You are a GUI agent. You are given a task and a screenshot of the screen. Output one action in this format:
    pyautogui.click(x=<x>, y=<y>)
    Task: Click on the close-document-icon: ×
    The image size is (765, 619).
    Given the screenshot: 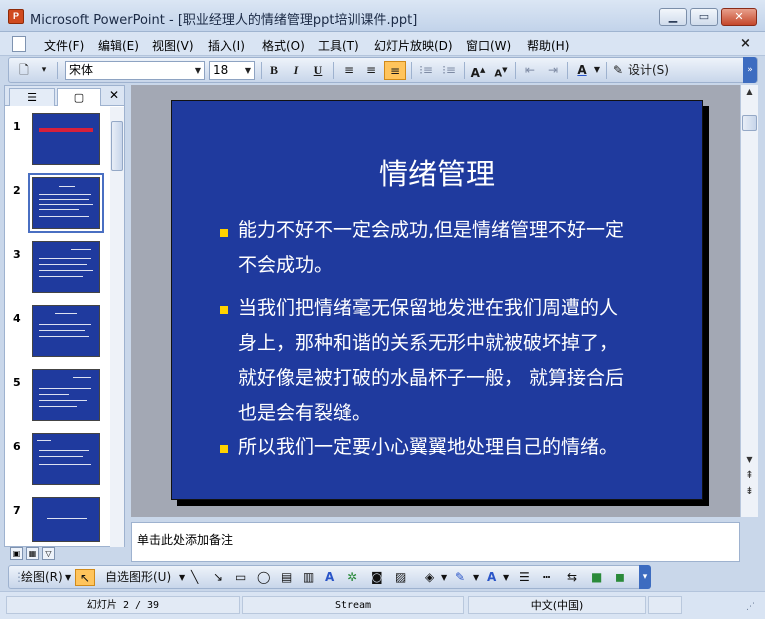 What is the action you would take?
    pyautogui.click(x=745, y=43)
    